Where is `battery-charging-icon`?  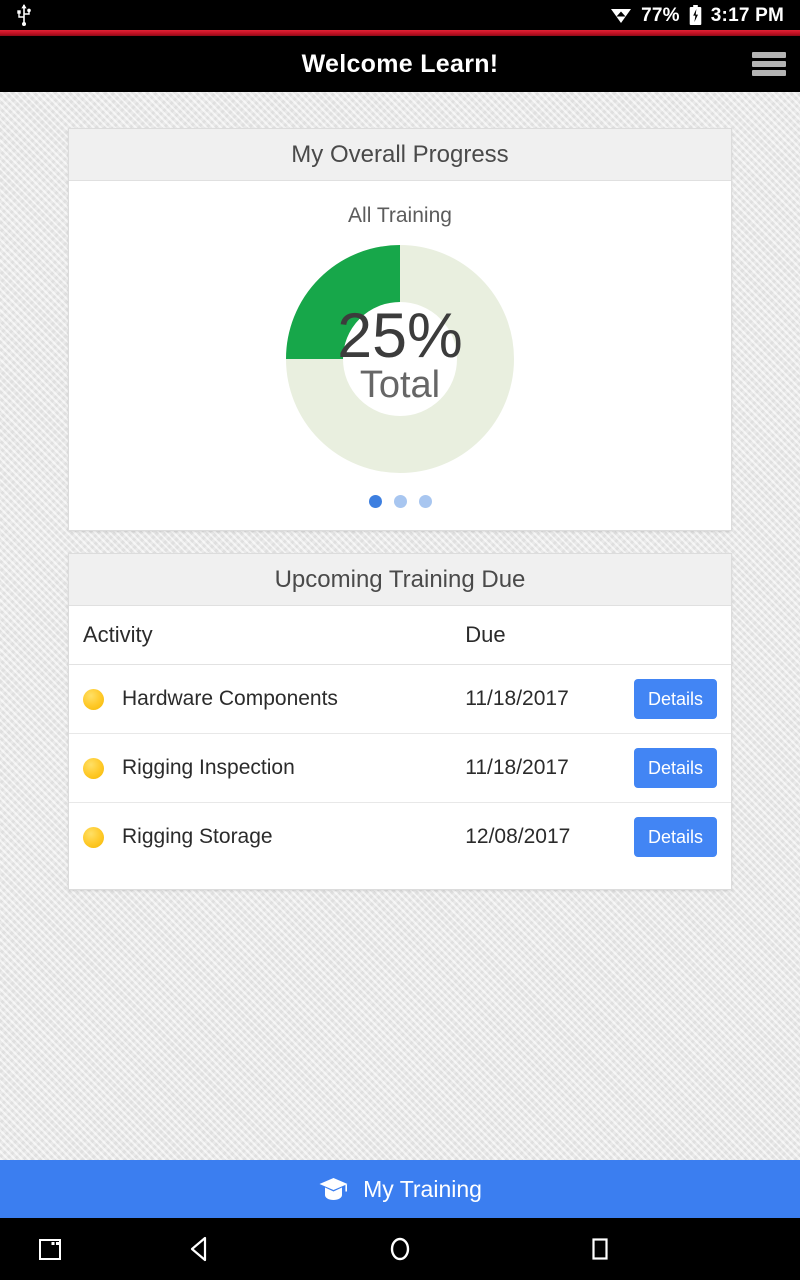
battery-charging-icon is located at coordinates (695, 15).